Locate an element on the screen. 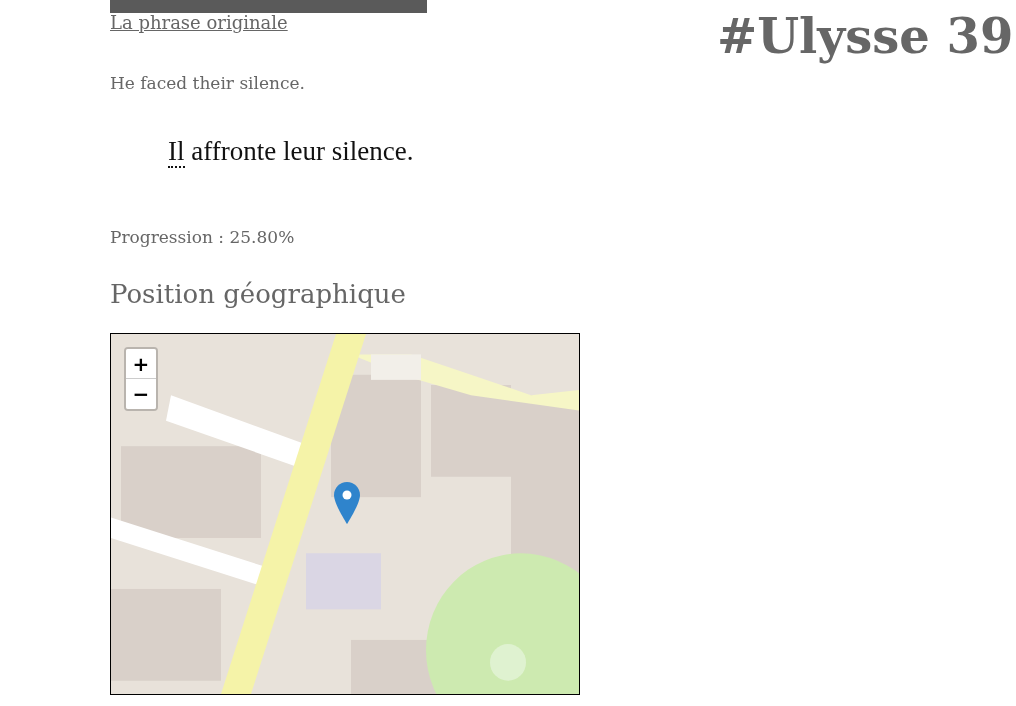 This screenshot has width=1016, height=706. zoom-in-button: + is located at coordinates (141, 364).